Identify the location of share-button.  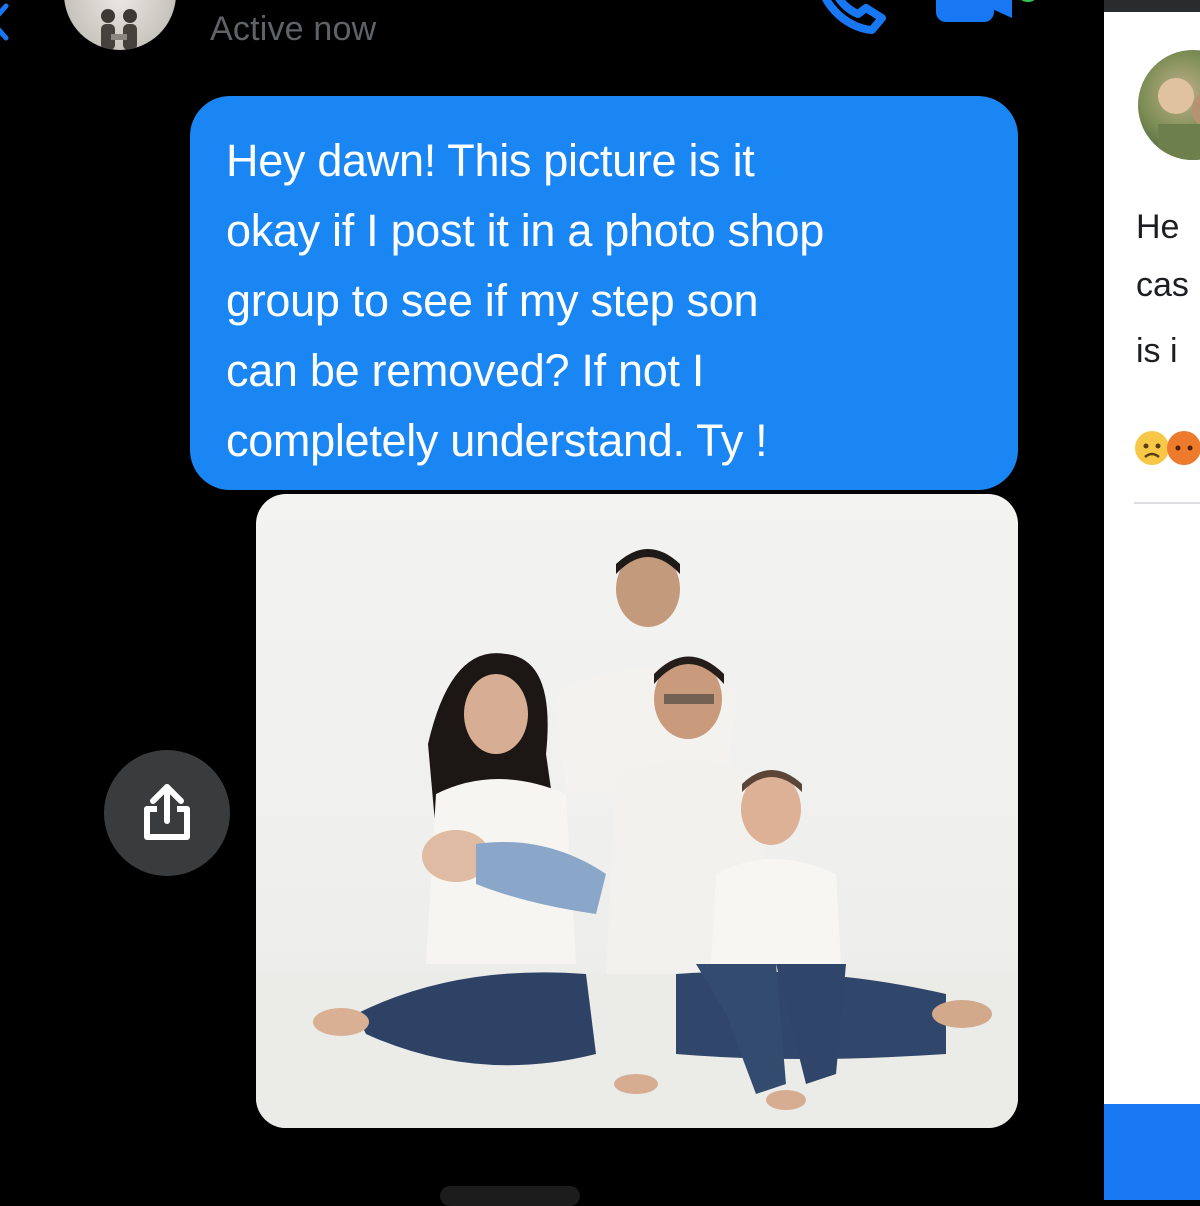
(167, 813).